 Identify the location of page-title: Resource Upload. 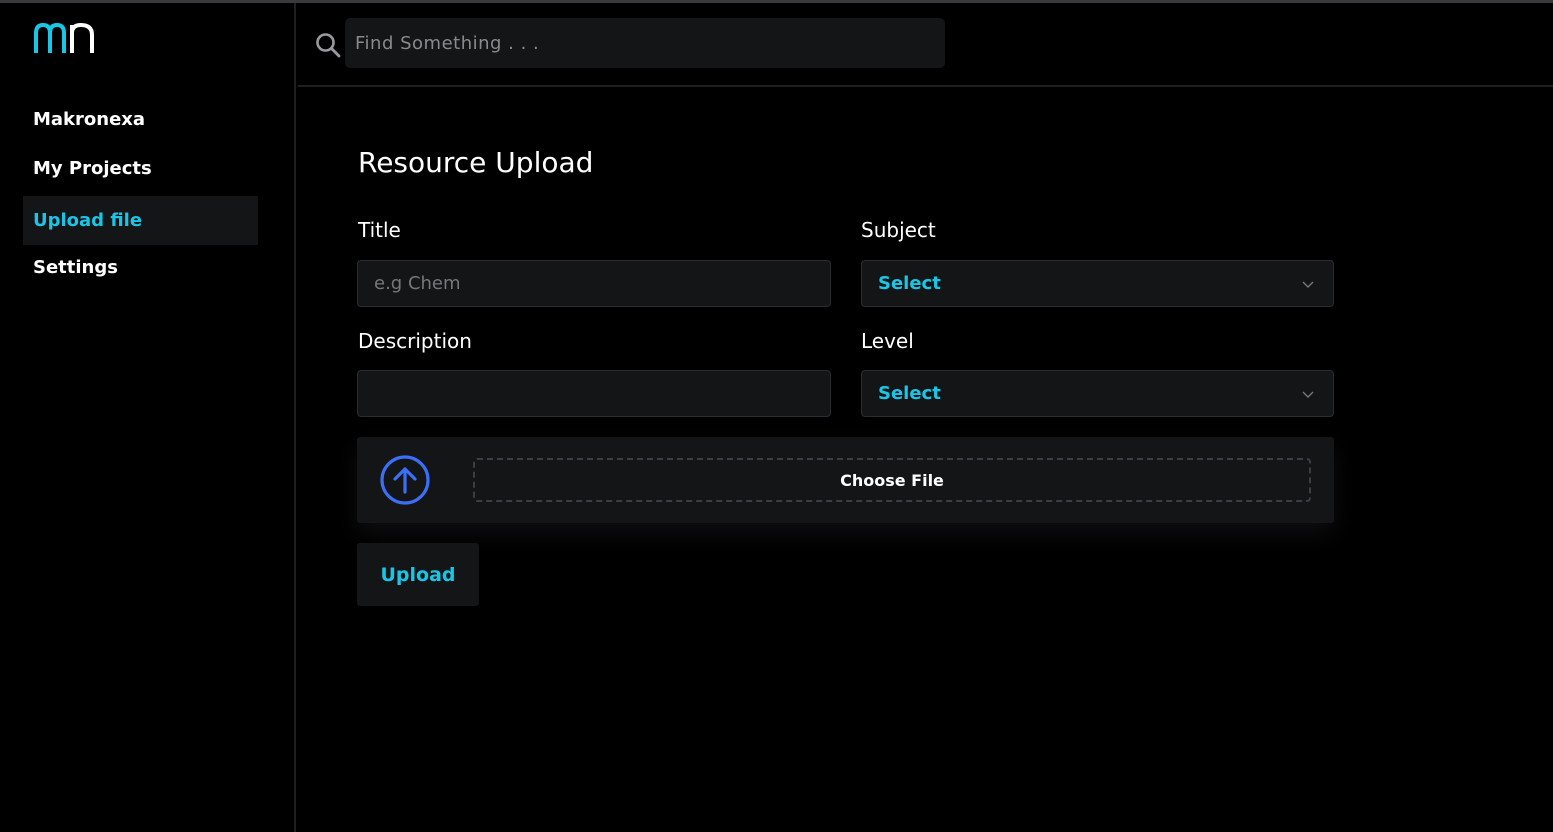
(476, 162).